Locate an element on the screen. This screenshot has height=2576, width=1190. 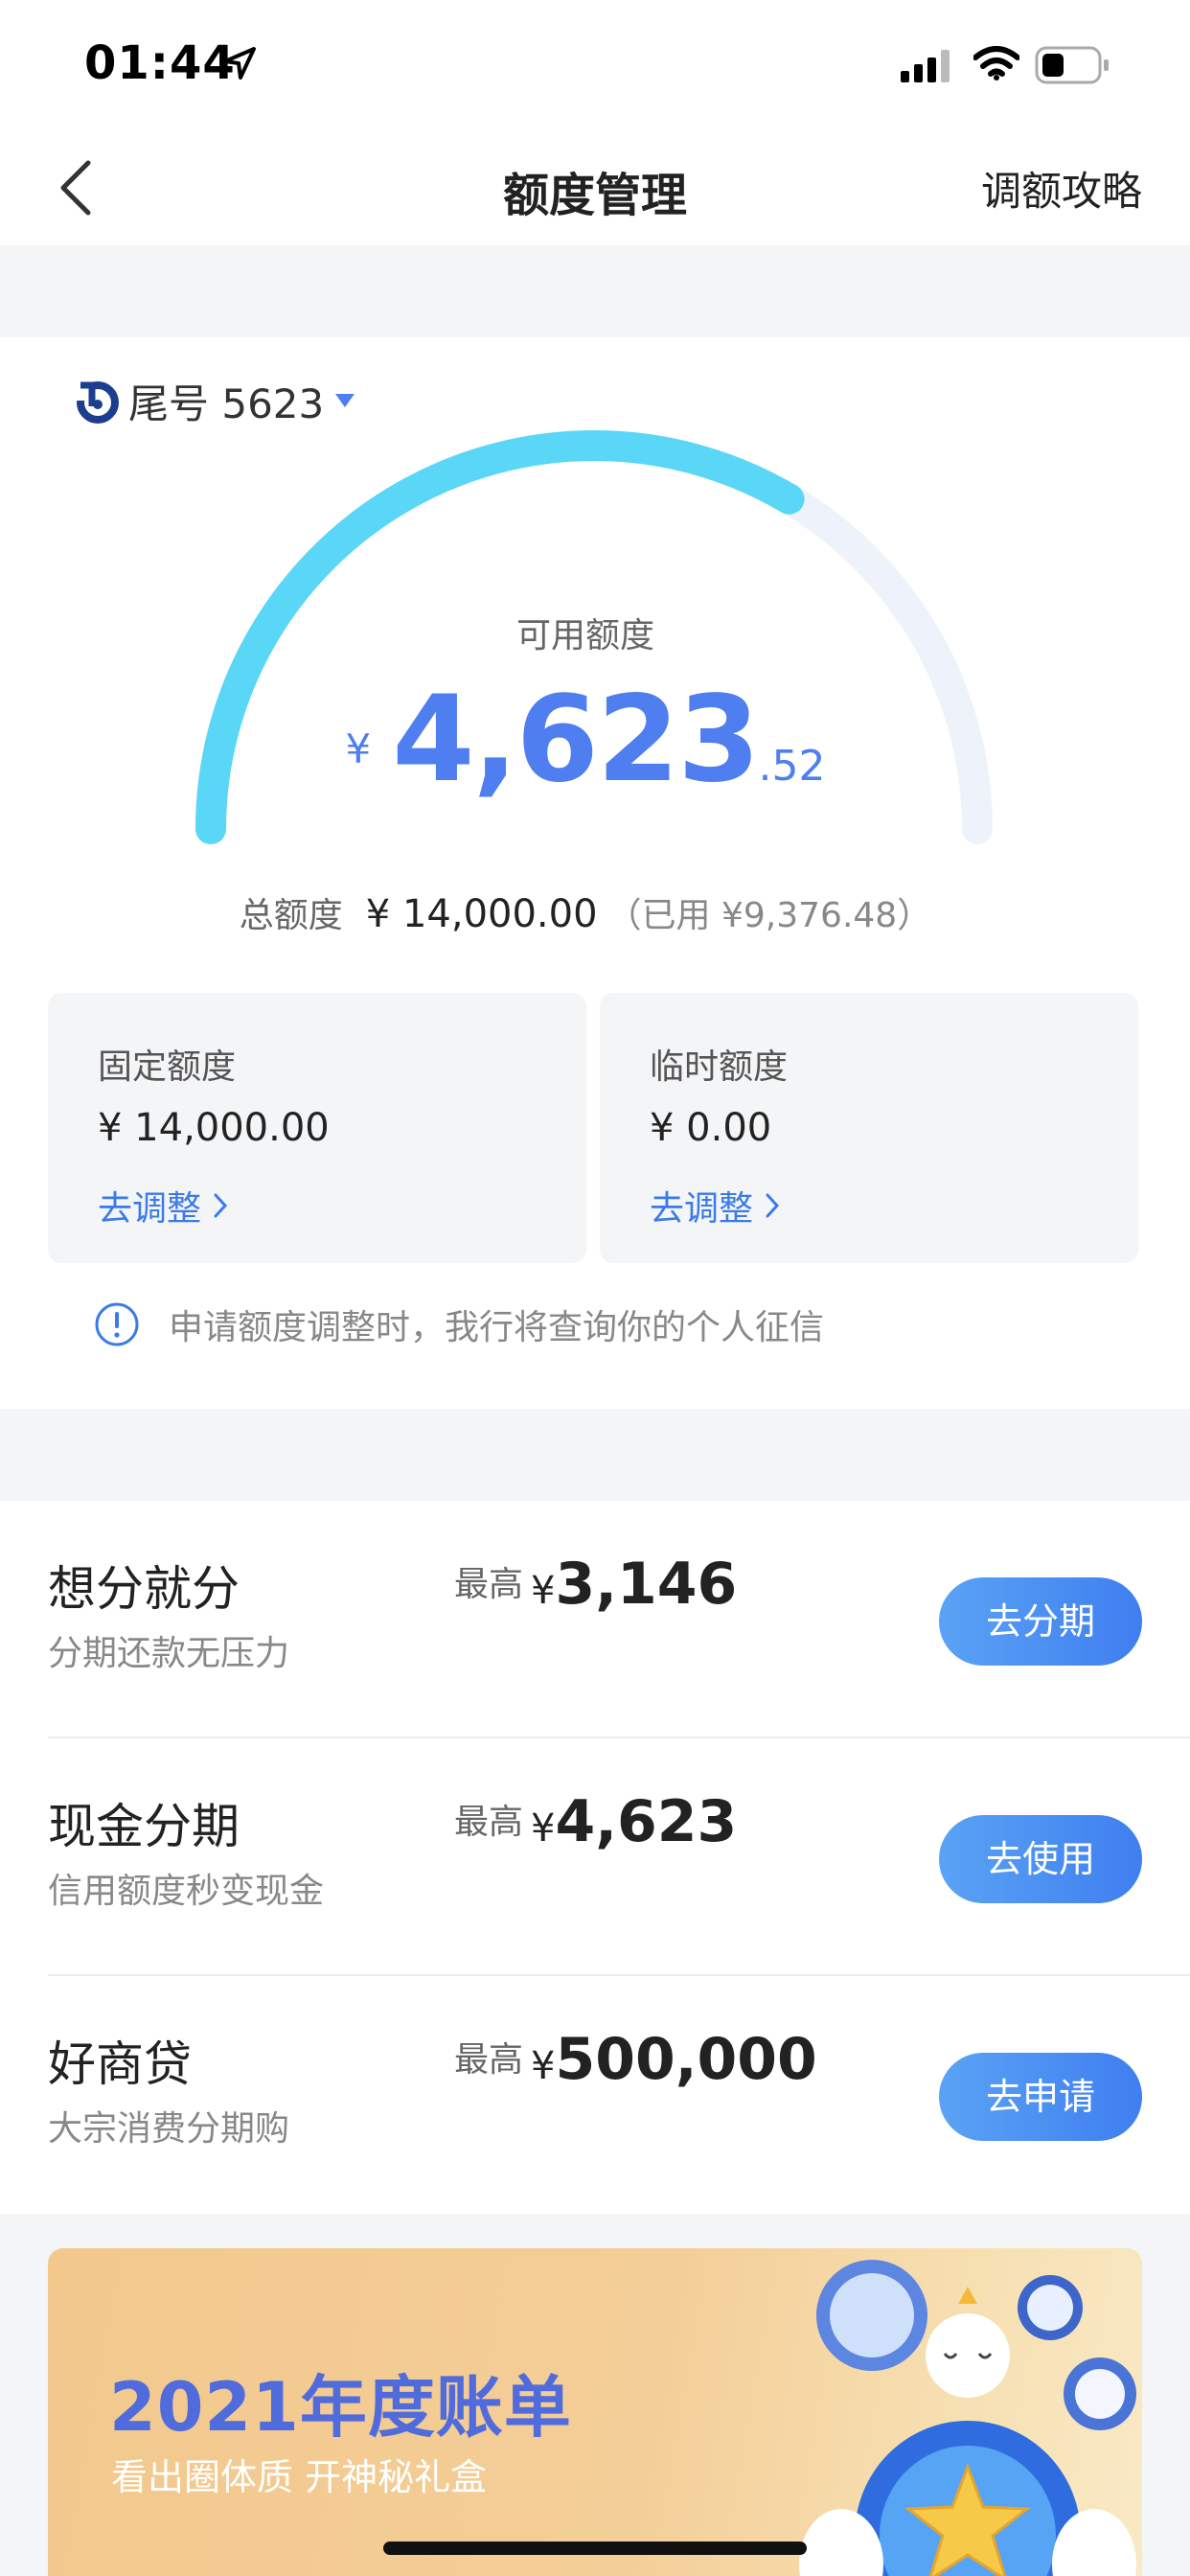
available-integer: 4,623 is located at coordinates (576, 740).